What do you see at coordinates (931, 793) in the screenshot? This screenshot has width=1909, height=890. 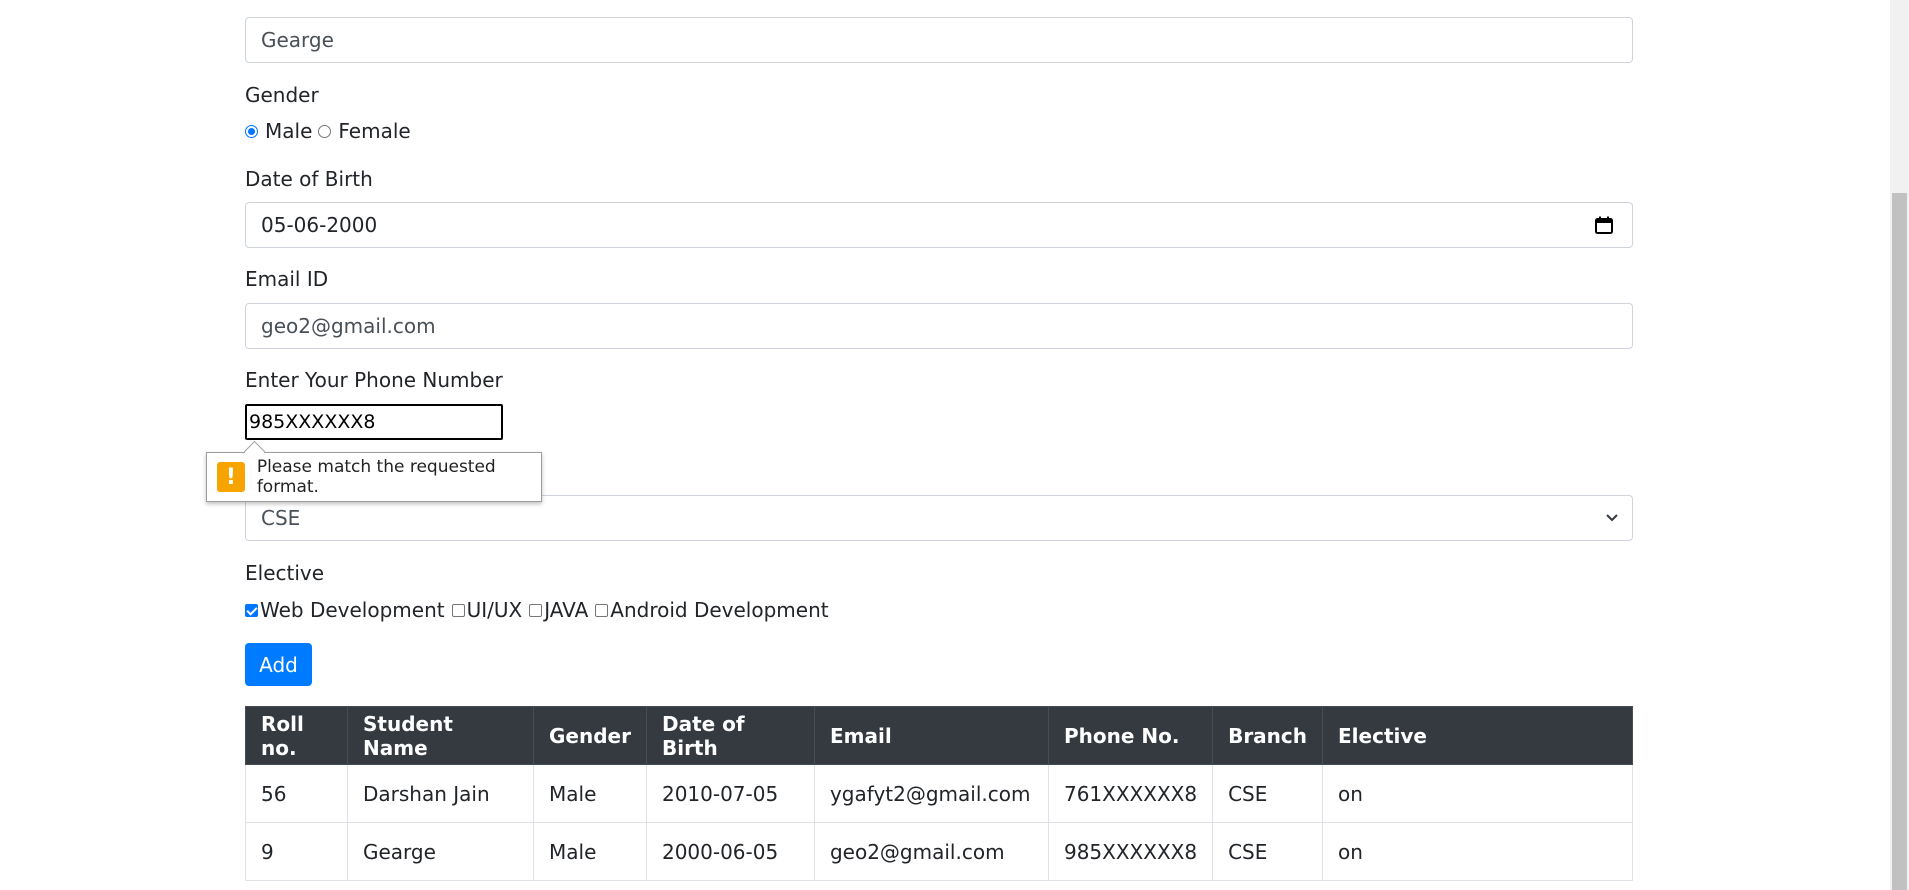 I see `cell-email: ygafyt2@gmail.com` at bounding box center [931, 793].